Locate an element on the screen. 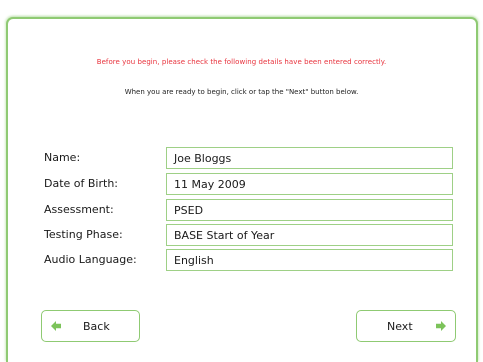  phase-label: Testing Phase: is located at coordinates (83, 234).